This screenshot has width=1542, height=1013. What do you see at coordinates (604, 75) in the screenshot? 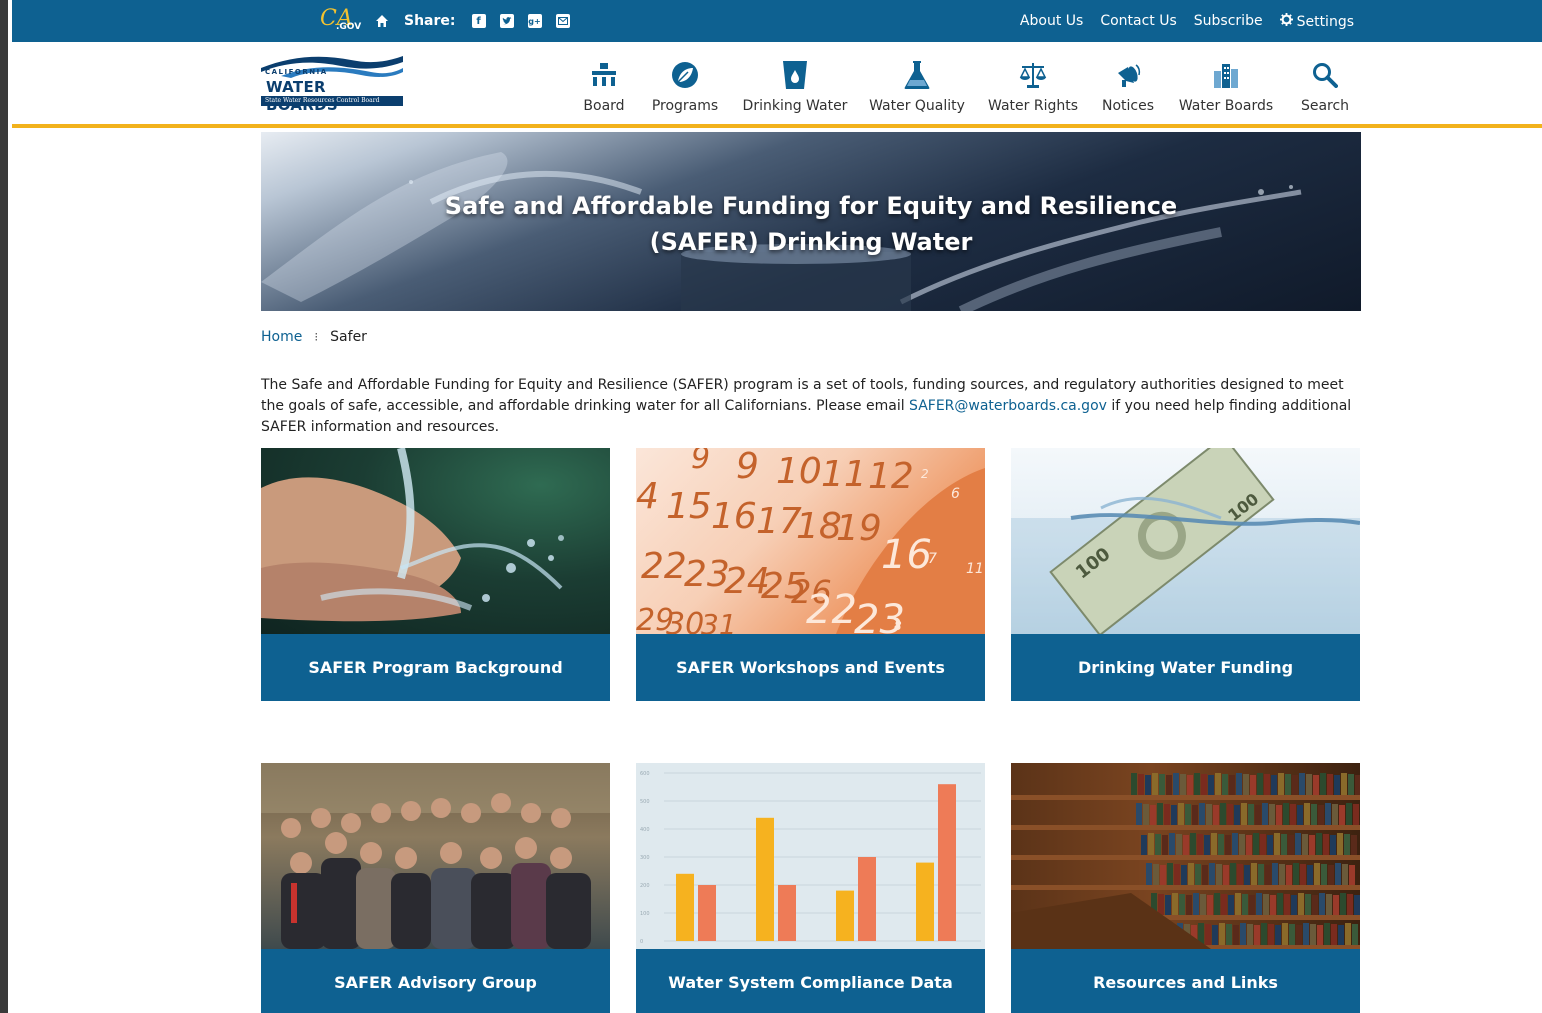
I see `board-icon` at bounding box center [604, 75].